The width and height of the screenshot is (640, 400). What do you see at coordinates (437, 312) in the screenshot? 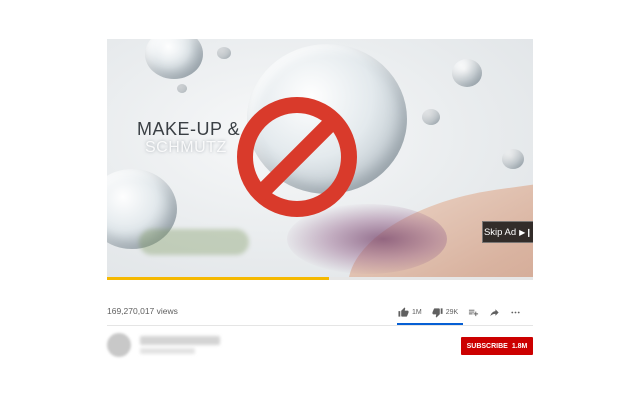
I see `thumbs-down-icon` at bounding box center [437, 312].